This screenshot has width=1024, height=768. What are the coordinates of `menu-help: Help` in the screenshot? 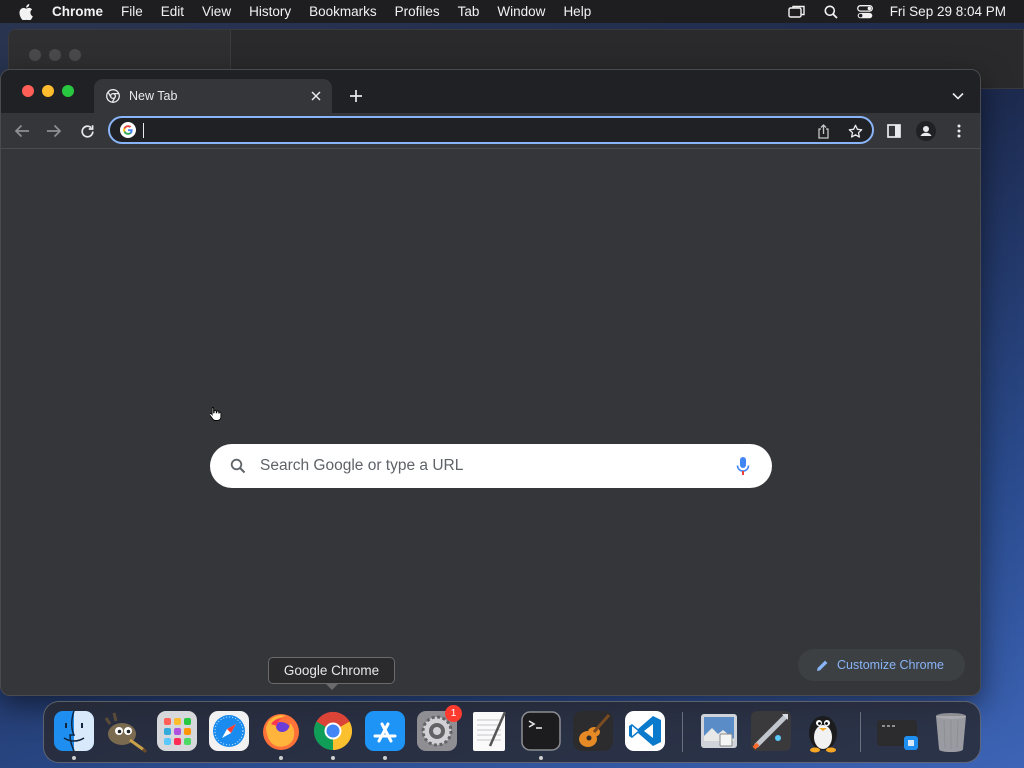 It's located at (577, 11).